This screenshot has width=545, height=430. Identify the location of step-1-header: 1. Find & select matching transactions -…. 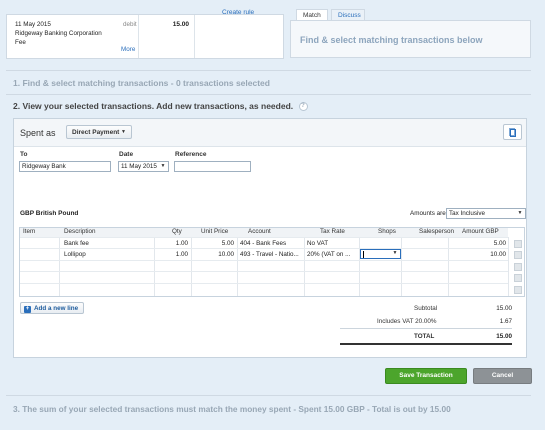
(141, 83).